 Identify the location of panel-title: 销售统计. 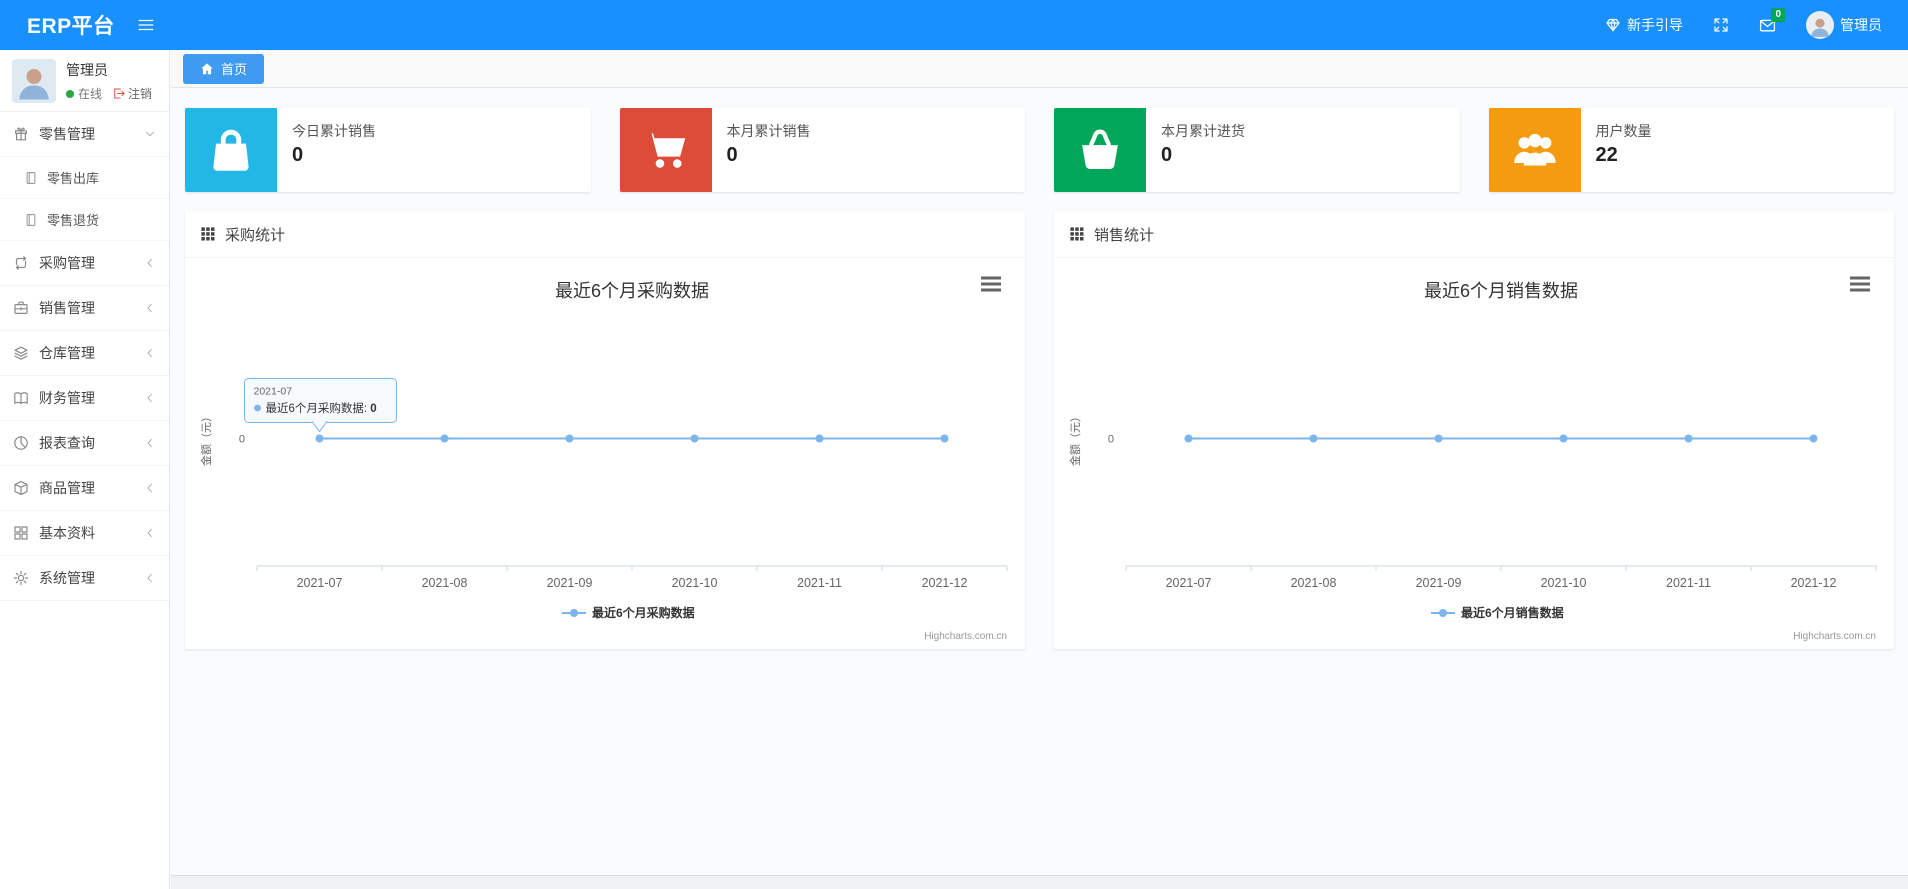
(1124, 235).